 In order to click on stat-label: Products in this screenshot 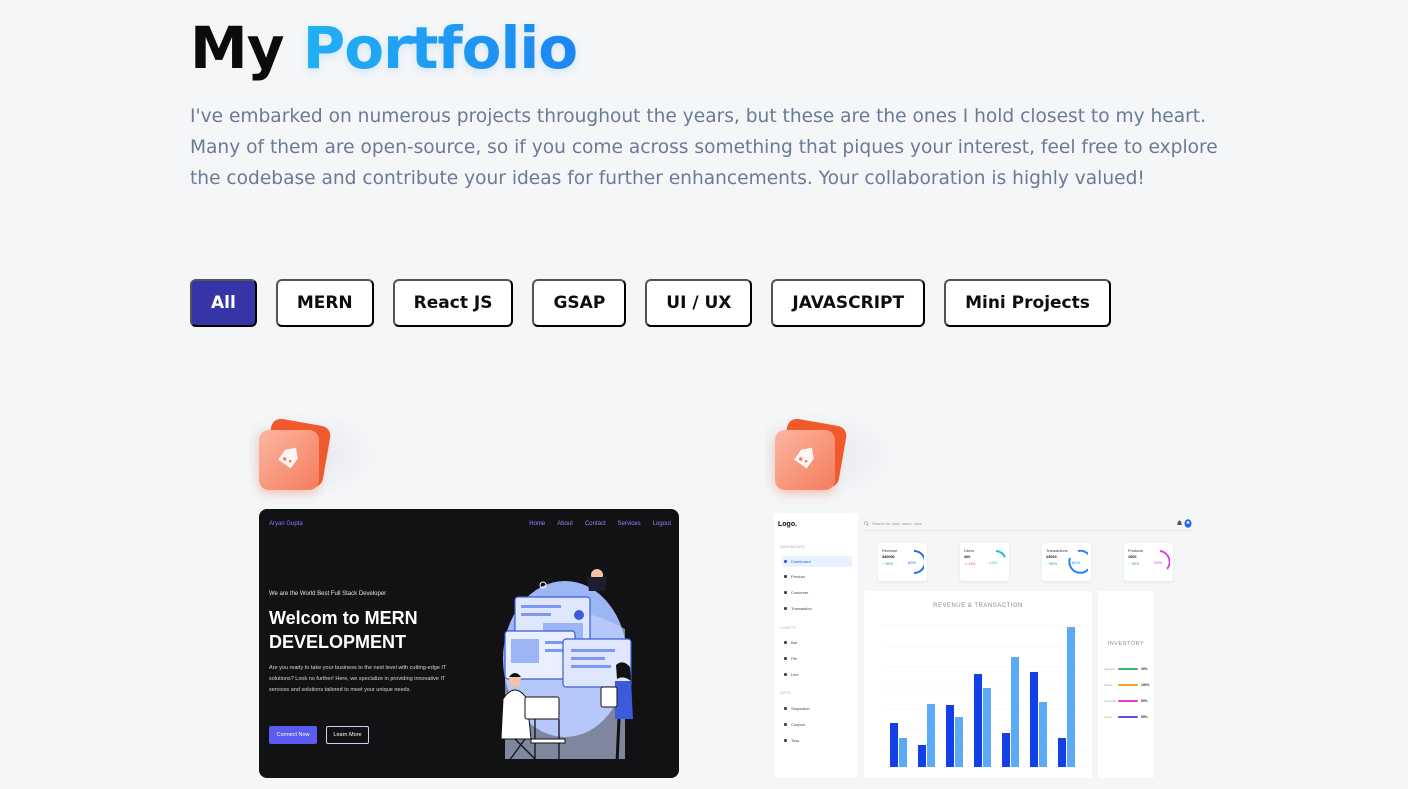, I will do `click(1135, 551)`.